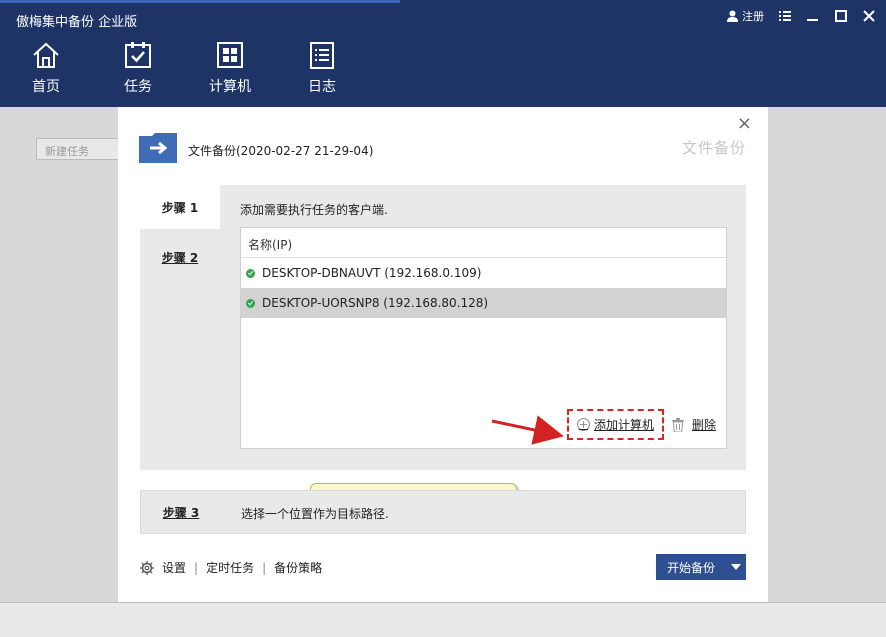 The image size is (886, 637). Describe the element at coordinates (623, 425) in the screenshot. I see `add-computer-label: 添加计算机` at that location.